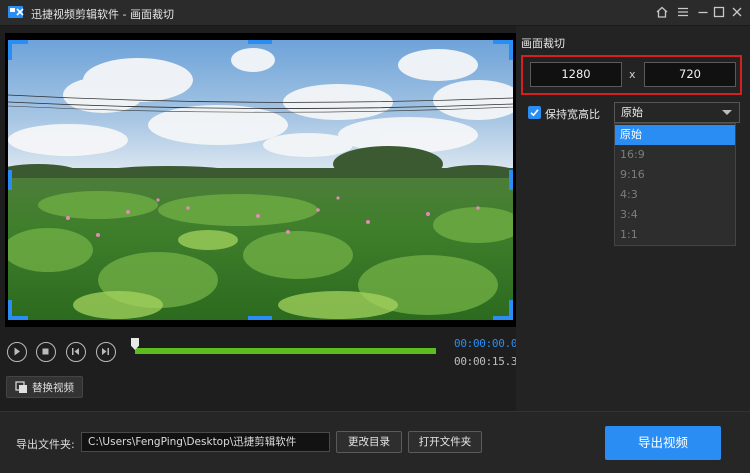  What do you see at coordinates (572, 114) in the screenshot?
I see `keep-ratio-label: 保持宽高比` at bounding box center [572, 114].